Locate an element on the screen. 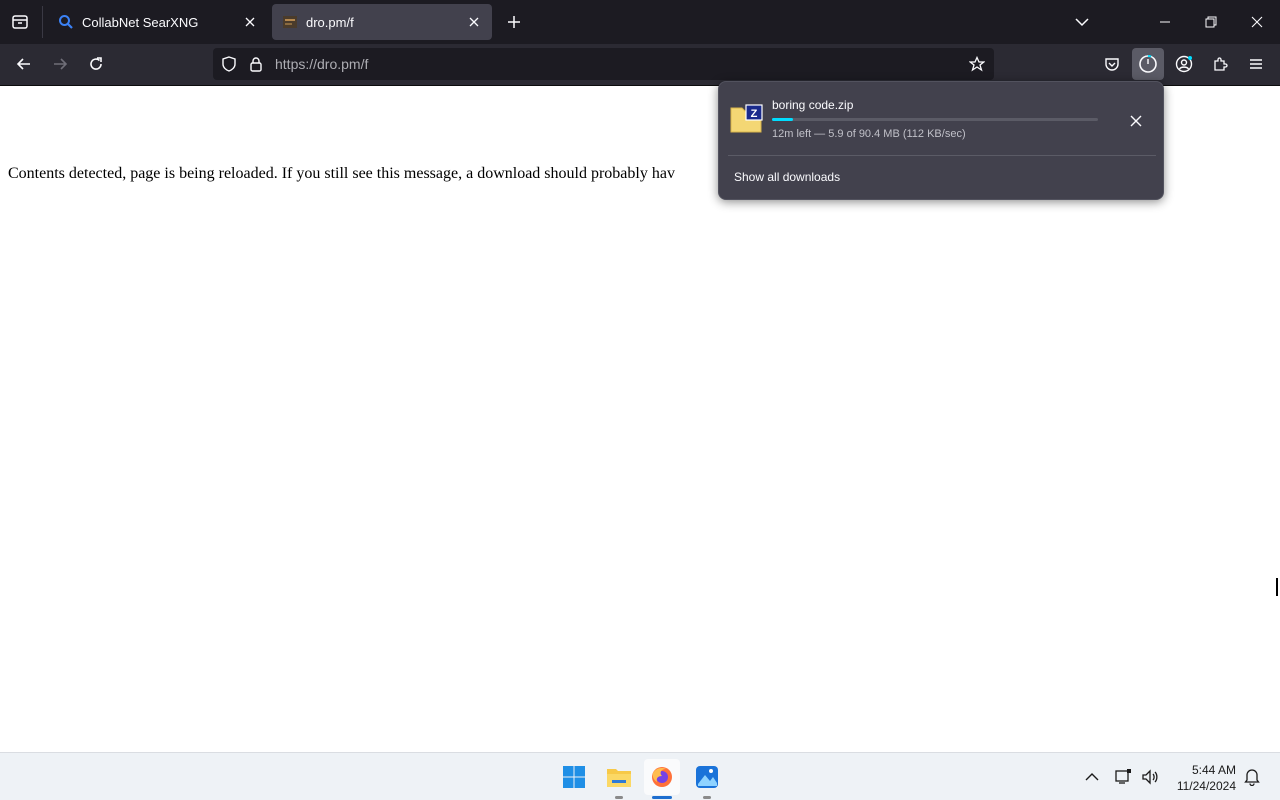 The height and width of the screenshot is (800, 1280). puzzle-icon is located at coordinates (1221, 64).